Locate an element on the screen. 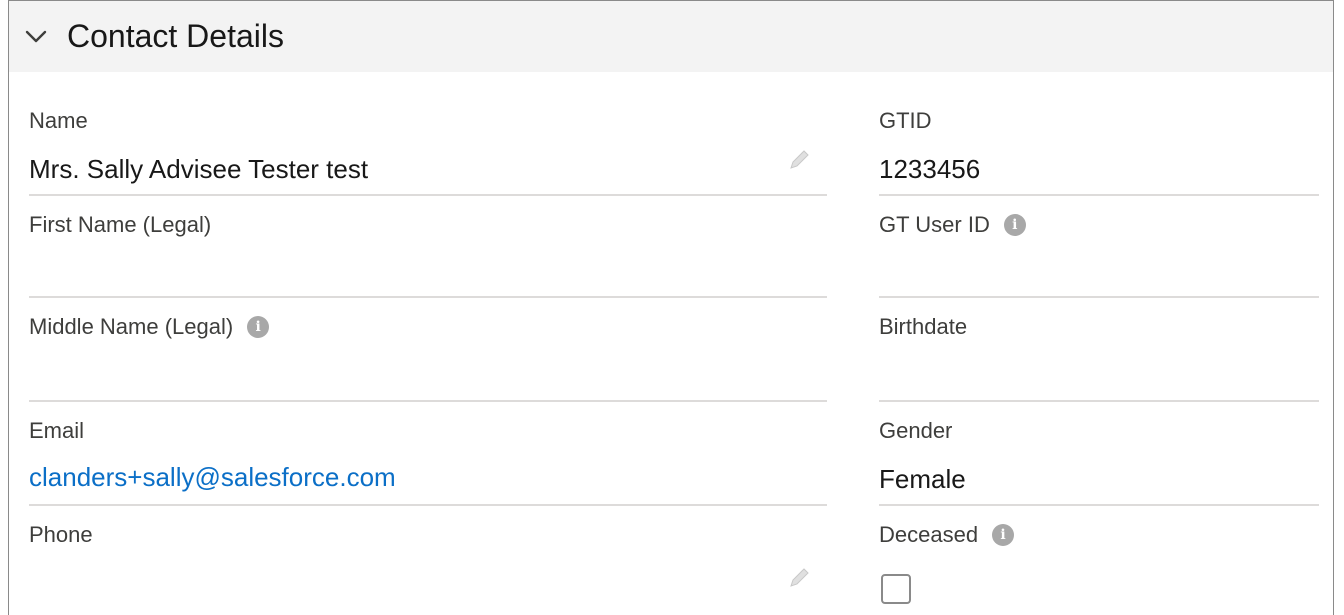  deceased-label: Deceased is located at coordinates (929, 534).